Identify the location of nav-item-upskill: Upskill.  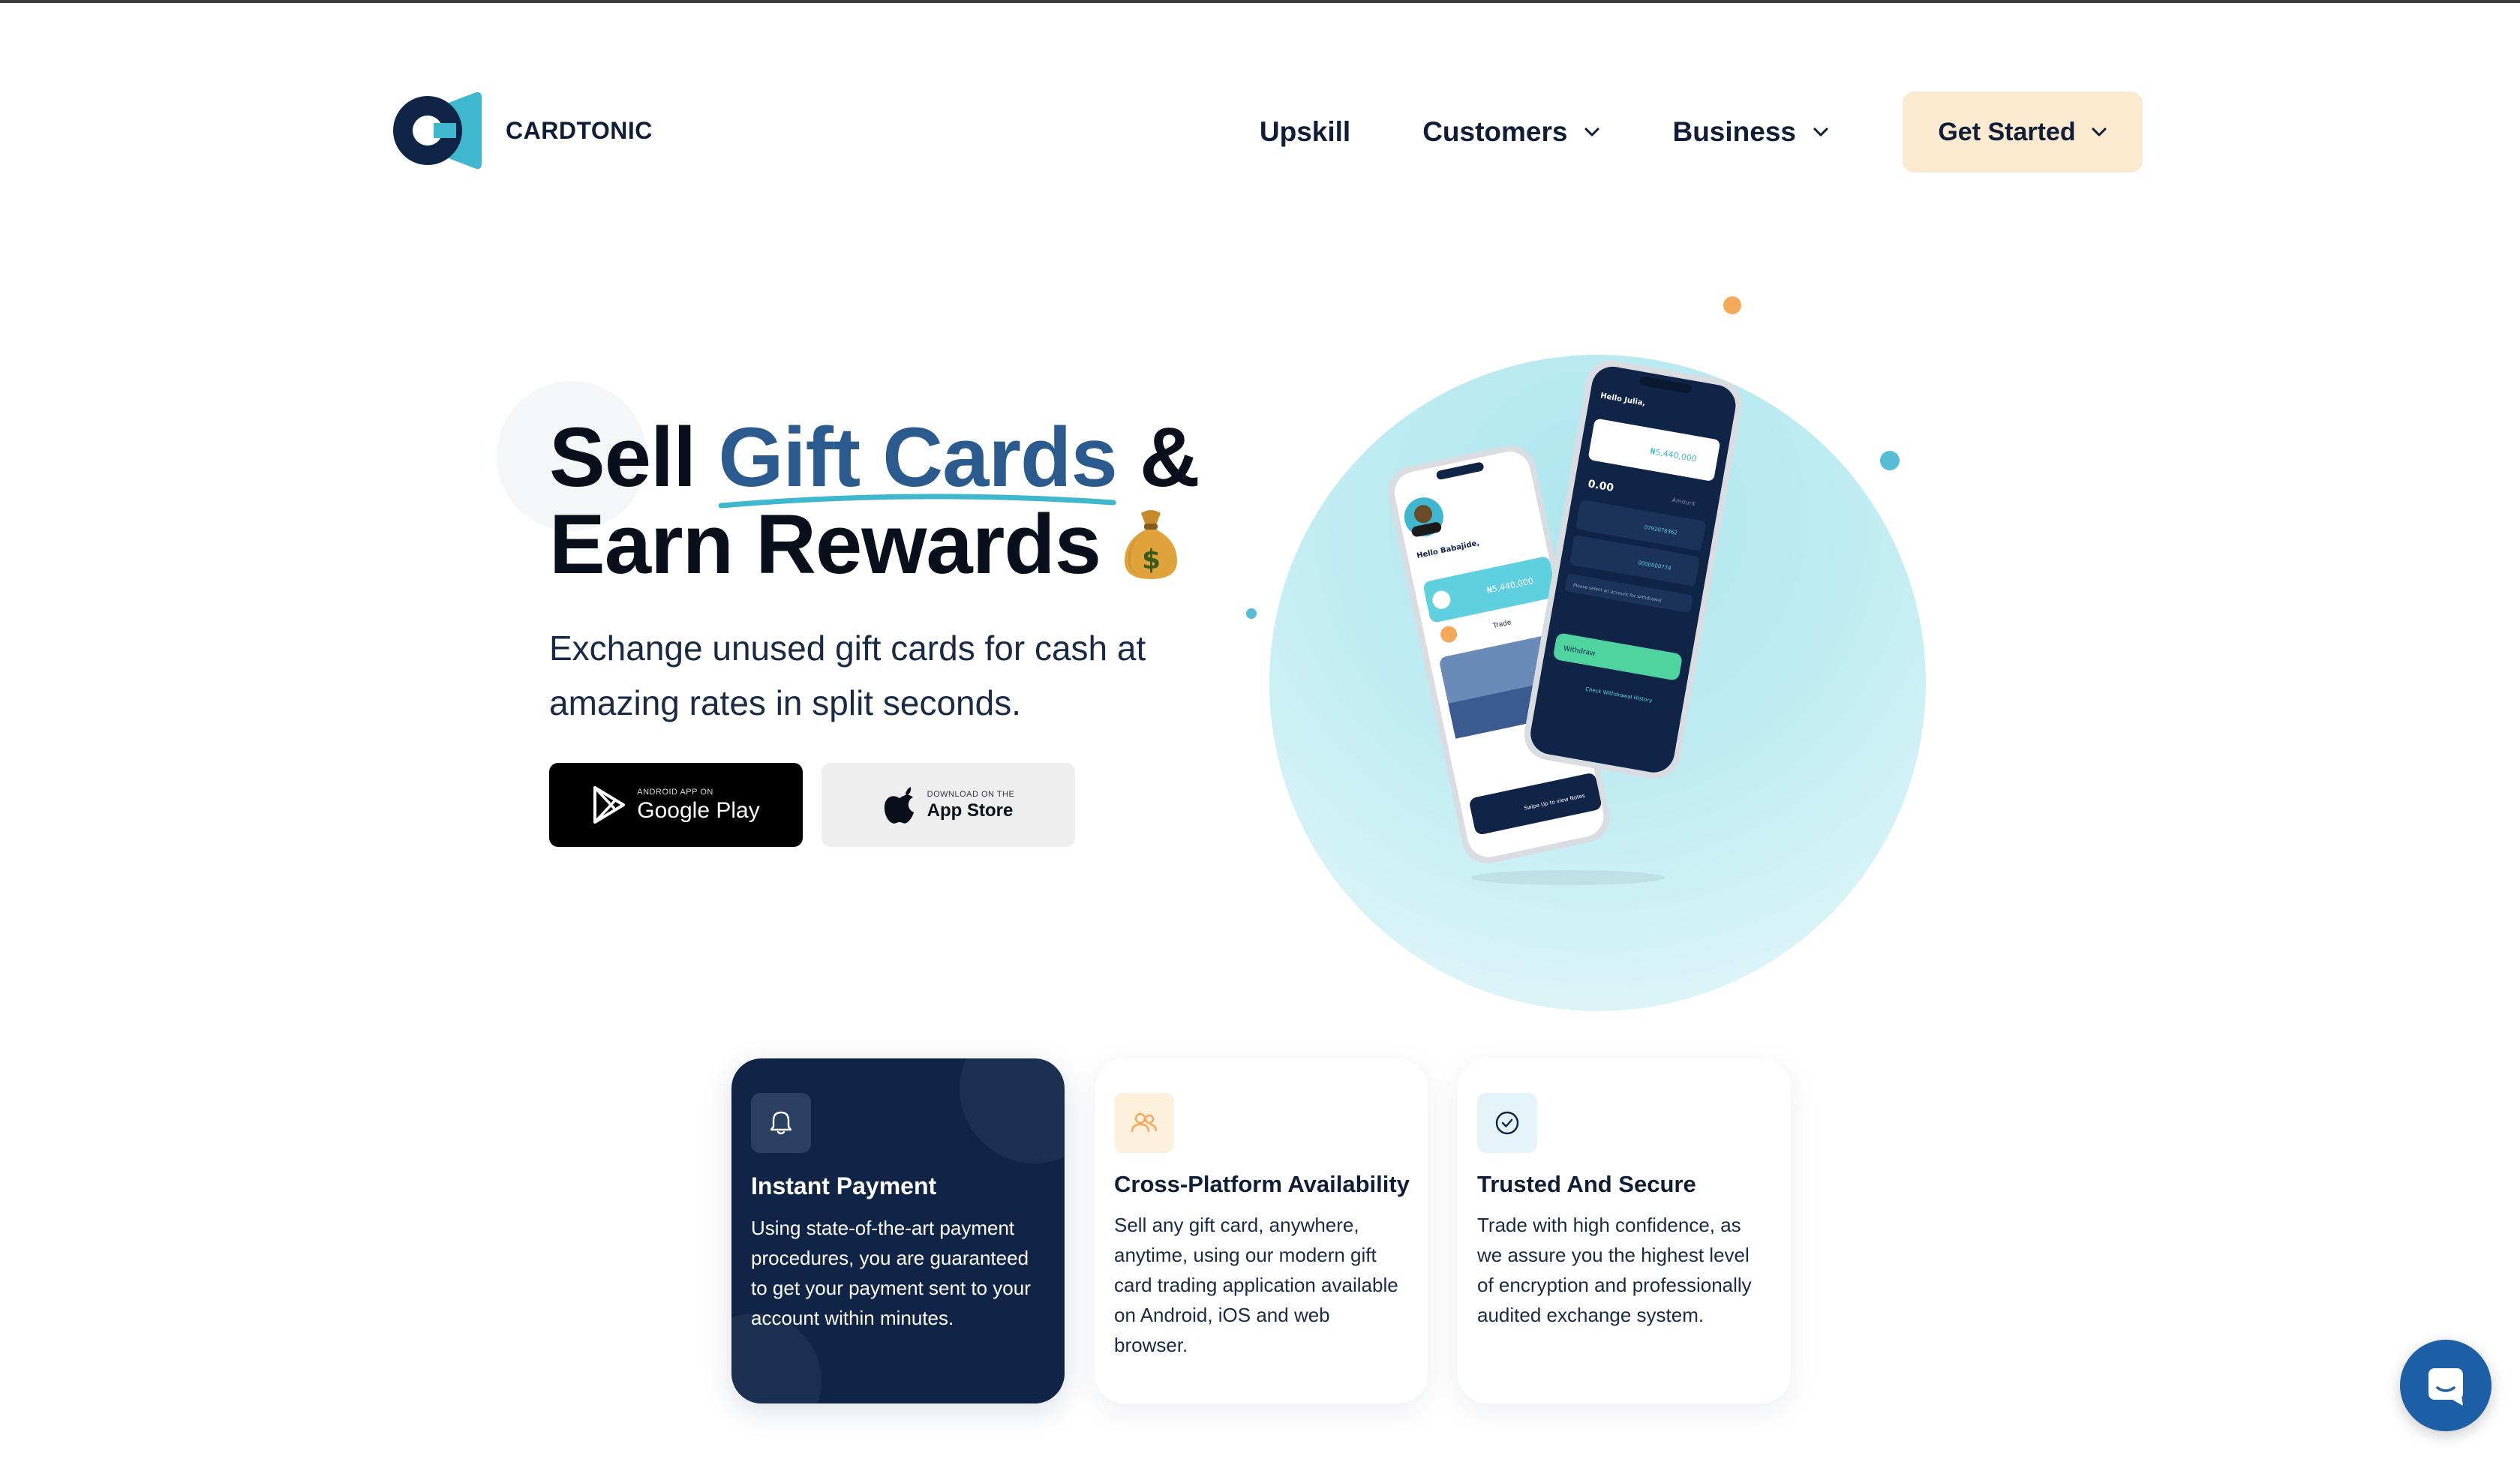
(1305, 132).